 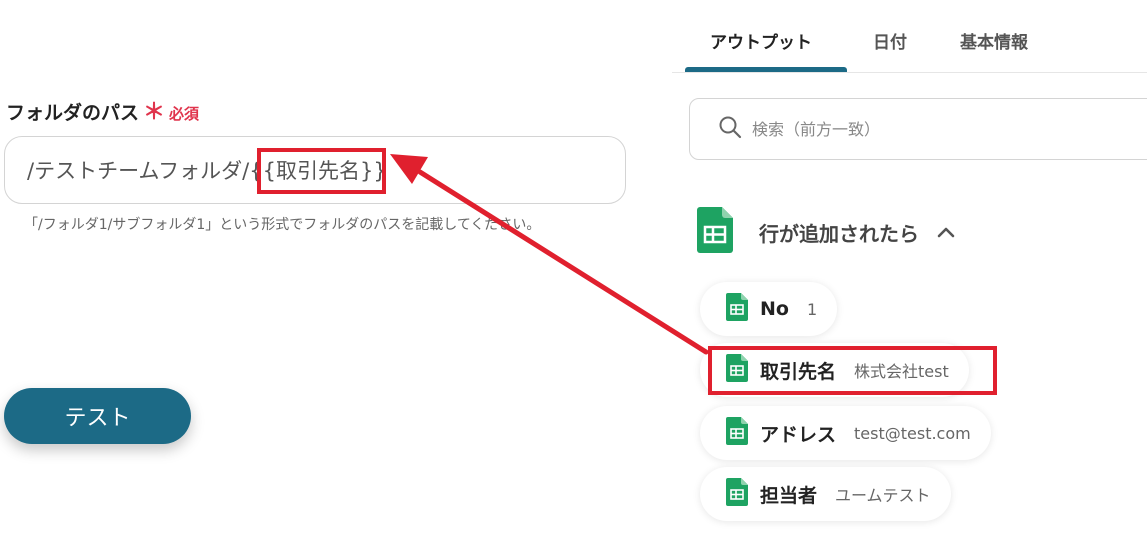 I want to click on output-value: test@test.com, so click(x=912, y=433).